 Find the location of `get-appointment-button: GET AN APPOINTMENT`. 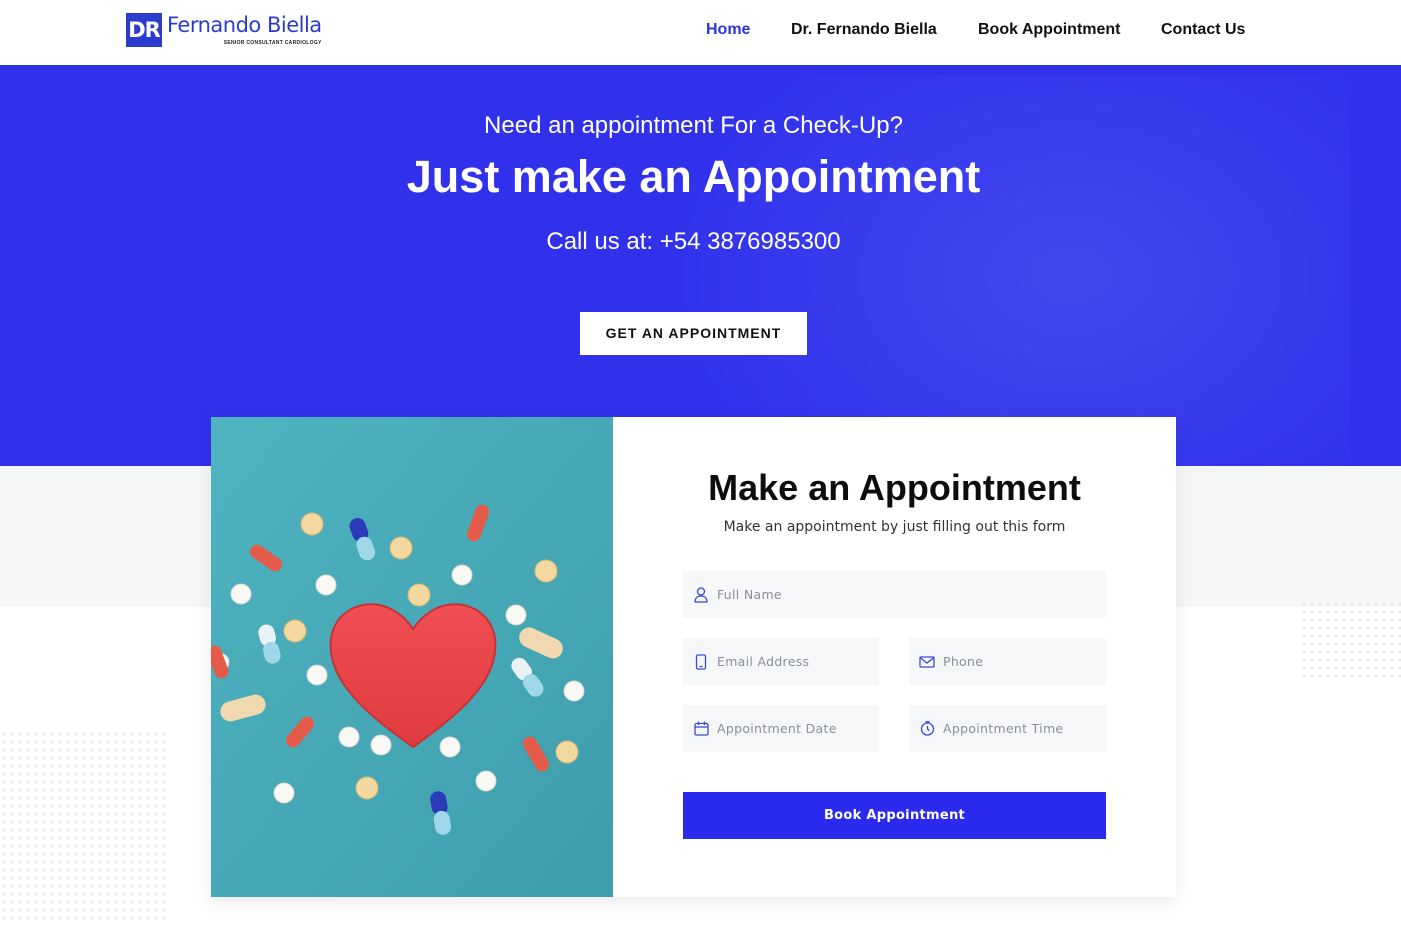

get-appointment-button: GET AN APPOINTMENT is located at coordinates (693, 333).